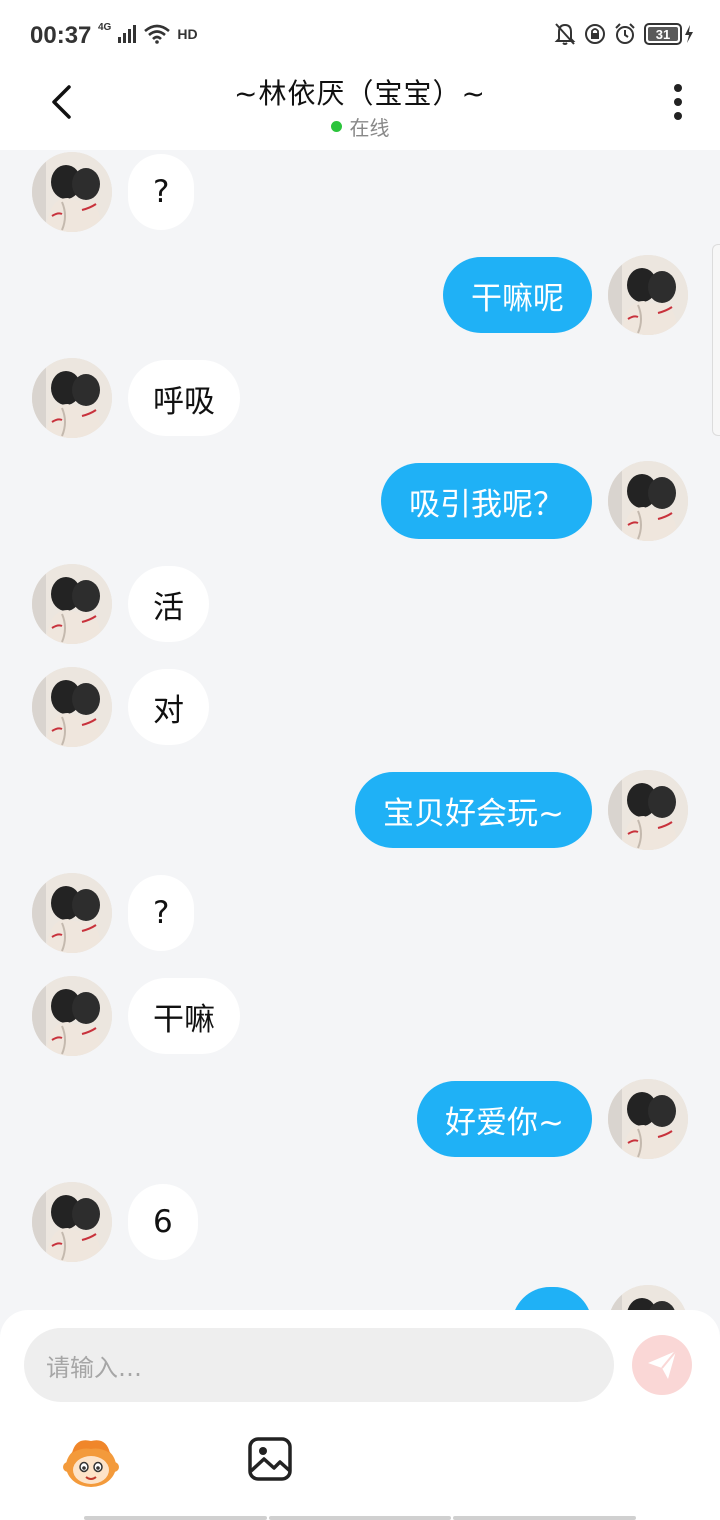  What do you see at coordinates (360, 604) in the screenshot?
I see `message-row: 活` at bounding box center [360, 604].